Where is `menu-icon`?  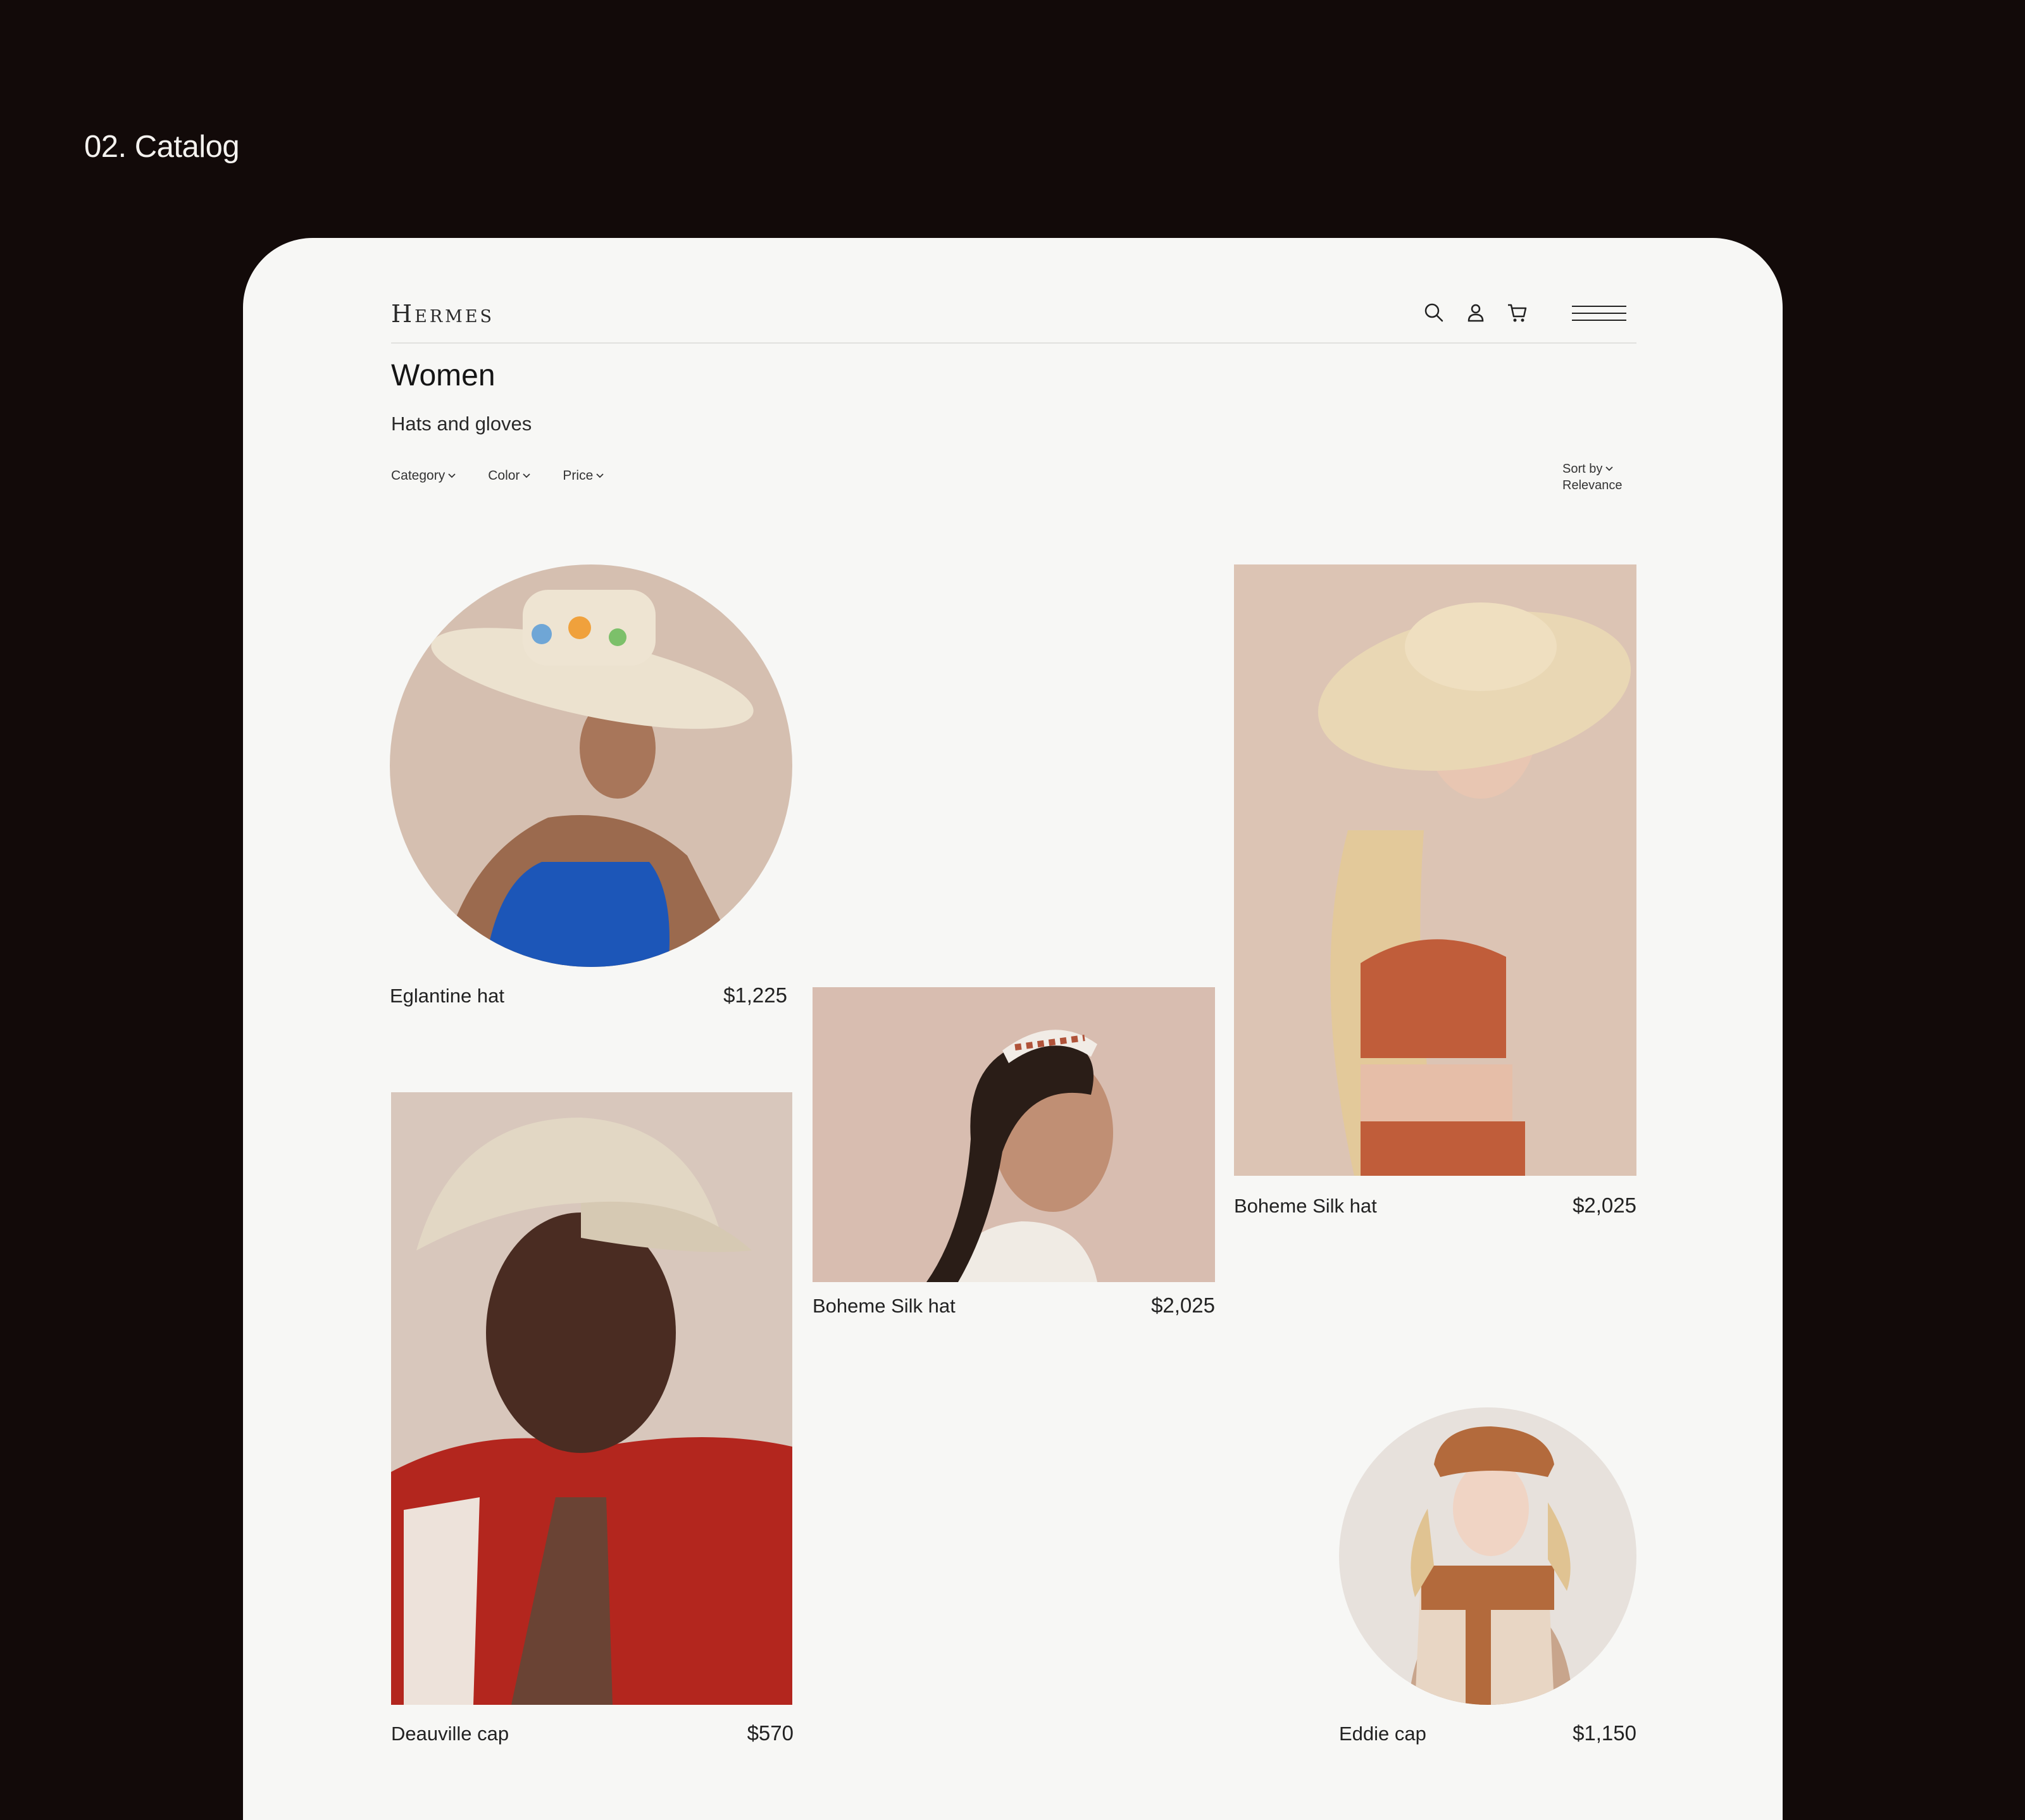
menu-icon is located at coordinates (1599, 313).